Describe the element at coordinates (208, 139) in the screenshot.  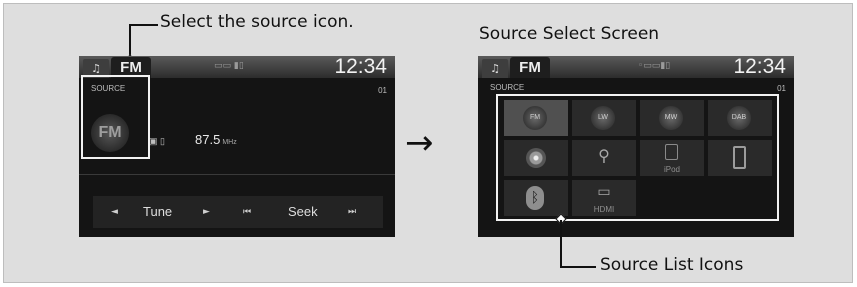
I see `frequency-value: 87.5` at that location.